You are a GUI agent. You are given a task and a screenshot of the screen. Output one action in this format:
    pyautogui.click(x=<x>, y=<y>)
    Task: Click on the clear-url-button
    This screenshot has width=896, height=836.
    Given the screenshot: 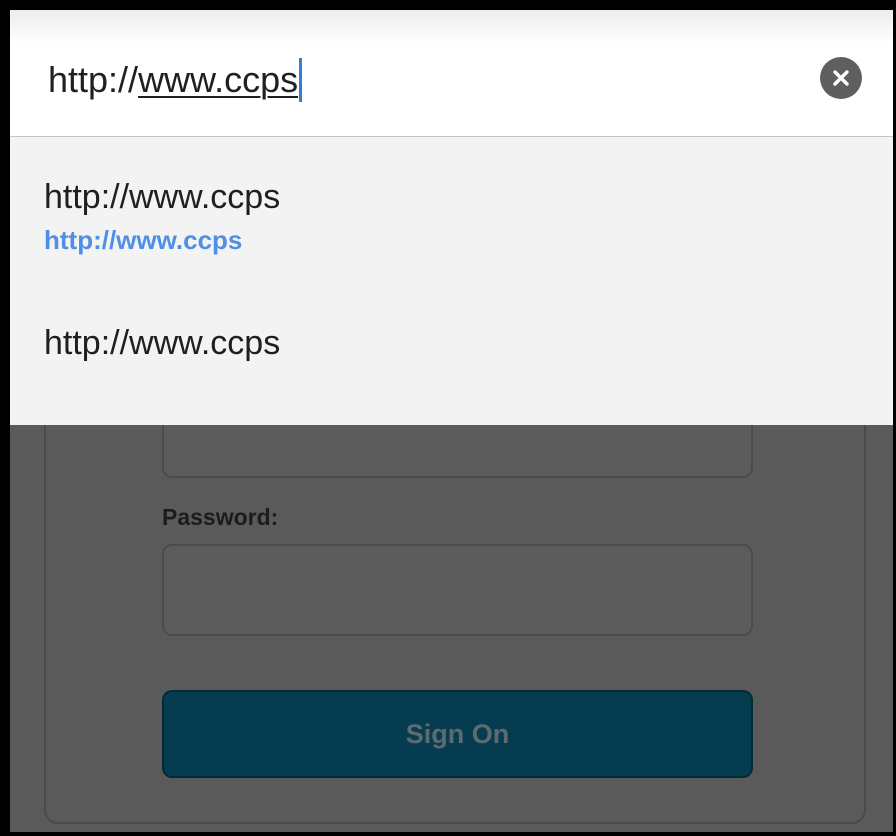 What is the action you would take?
    pyautogui.click(x=841, y=78)
    